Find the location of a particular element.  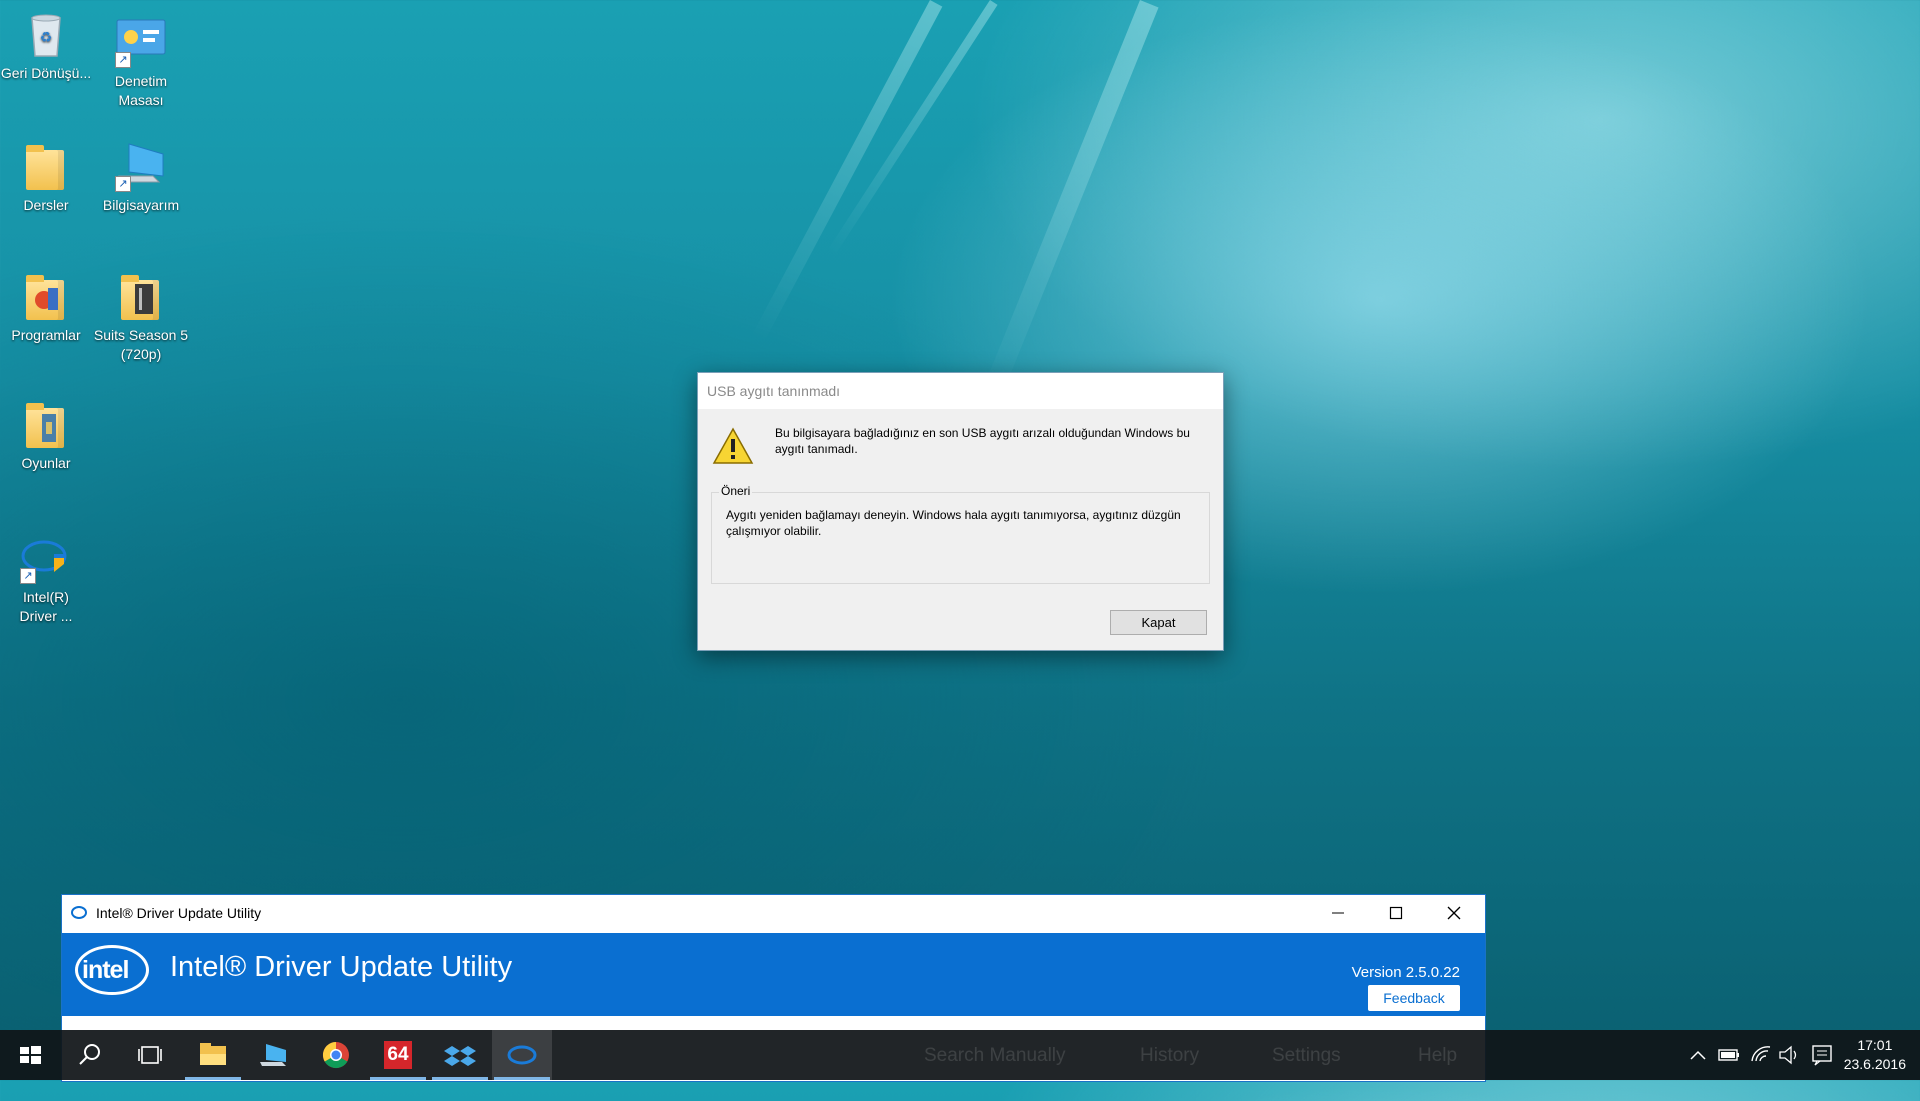

battery-icon is located at coordinates (1729, 1055).